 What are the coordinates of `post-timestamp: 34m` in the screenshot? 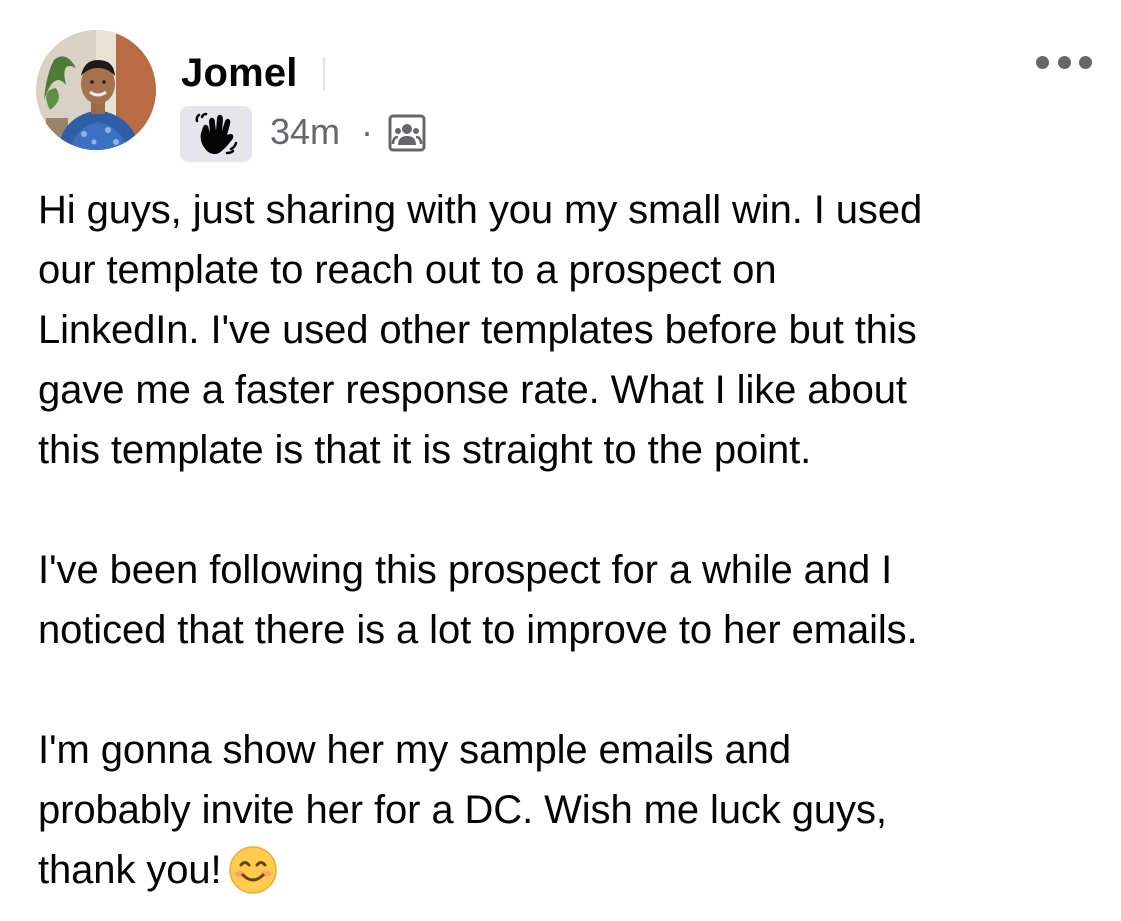 It's located at (305, 132).